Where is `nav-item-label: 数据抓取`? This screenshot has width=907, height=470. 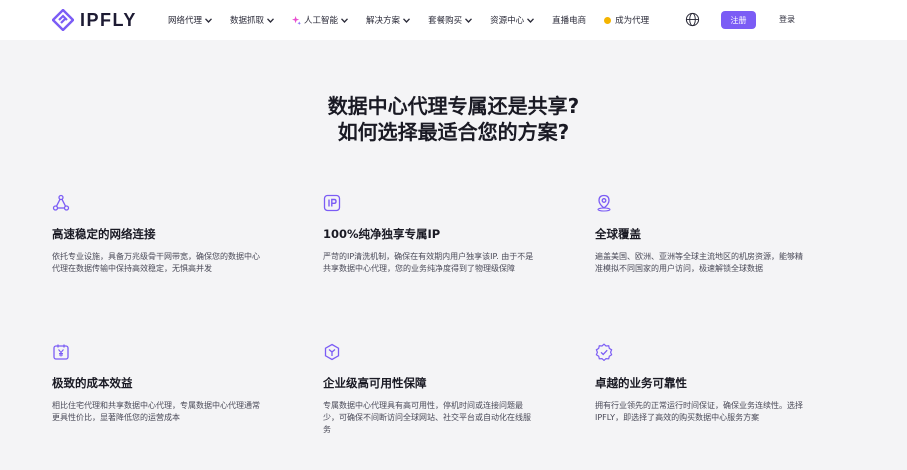
nav-item-label: 数据抓取 is located at coordinates (247, 21).